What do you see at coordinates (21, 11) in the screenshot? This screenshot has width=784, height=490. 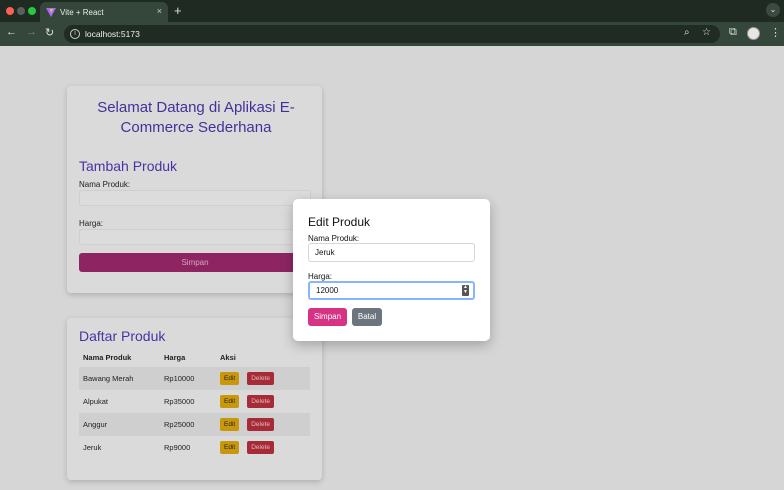 I see `minimize-window-button` at bounding box center [21, 11].